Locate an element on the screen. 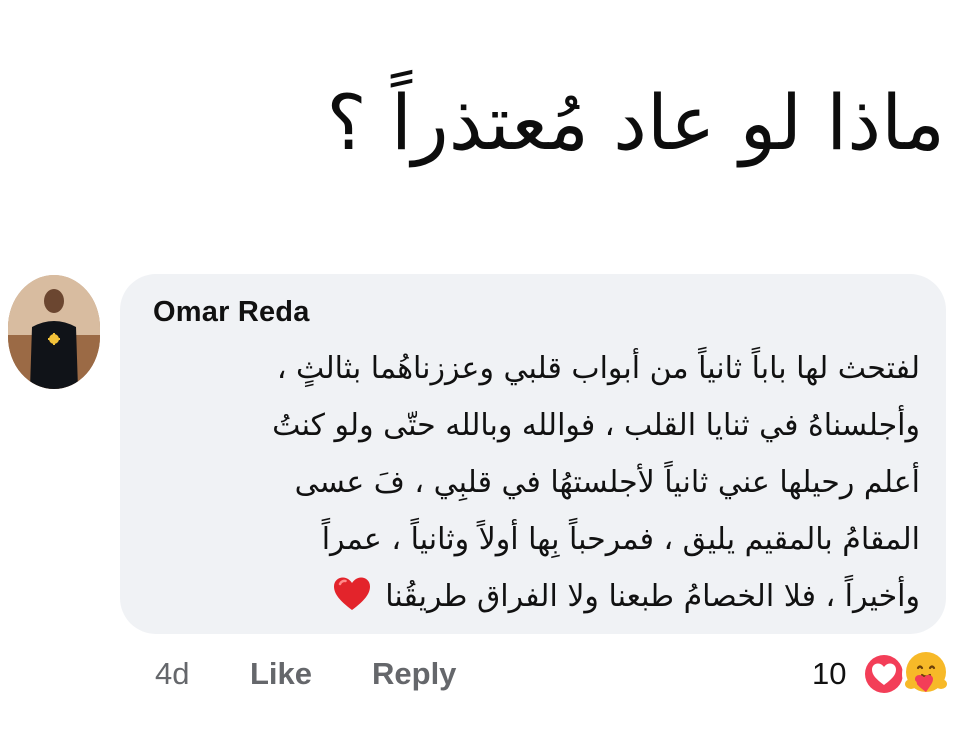 This screenshot has width=960, height=730. avatar-photo is located at coordinates (54, 332).